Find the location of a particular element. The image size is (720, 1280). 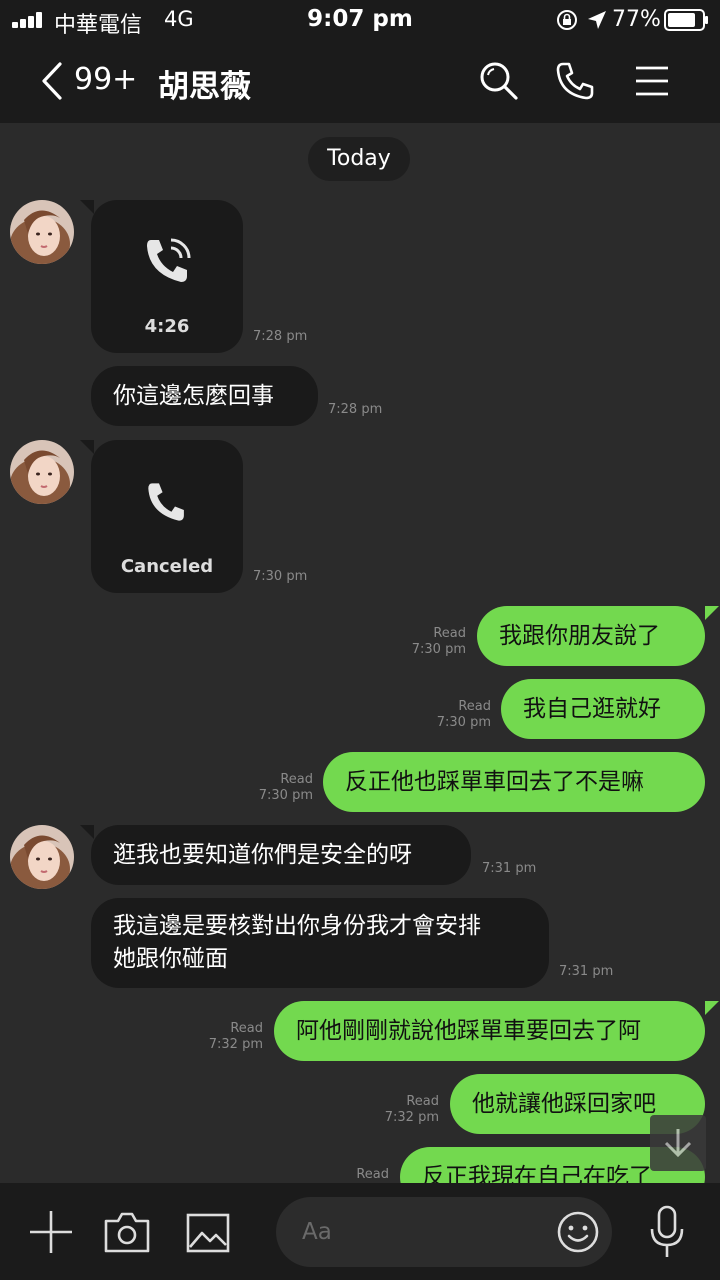

message-bubble-incoming: 逛我也要知道你們是安全的呀 is located at coordinates (281, 855).